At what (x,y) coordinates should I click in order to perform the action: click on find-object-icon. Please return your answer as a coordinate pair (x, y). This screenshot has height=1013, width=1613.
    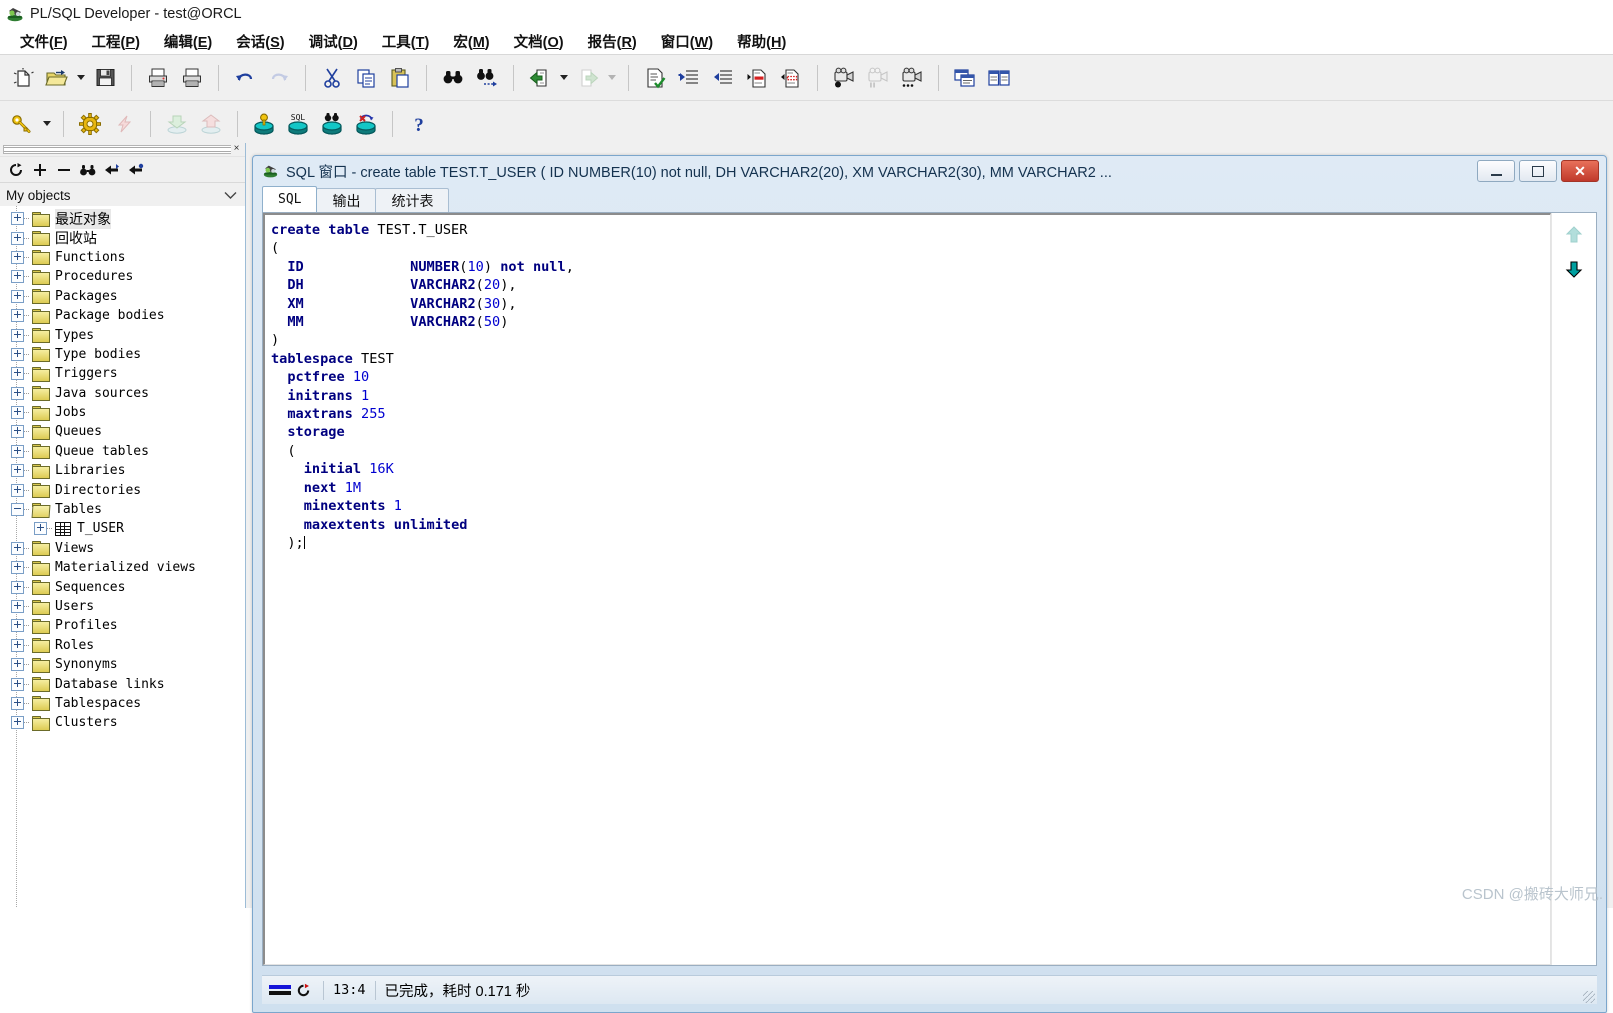
    Looking at the image, I should click on (88, 170).